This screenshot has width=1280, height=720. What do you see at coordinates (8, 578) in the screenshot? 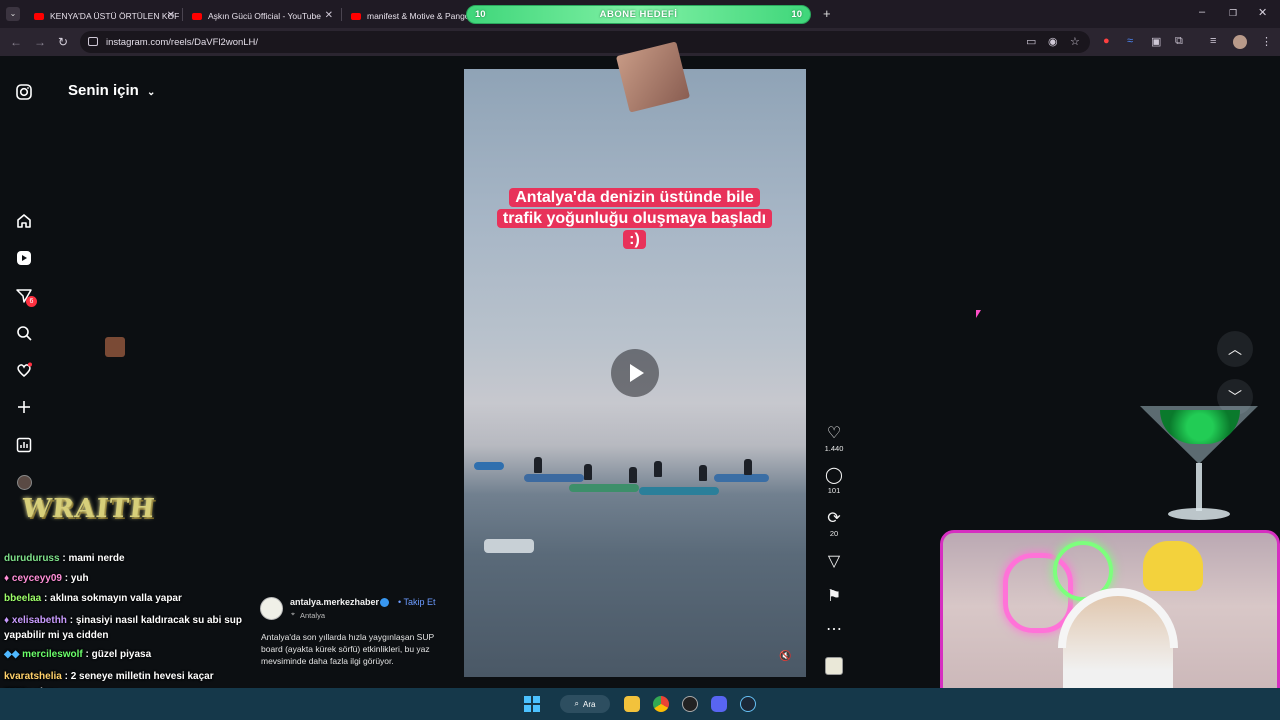
I see `badge-icon: ♦` at bounding box center [8, 578].